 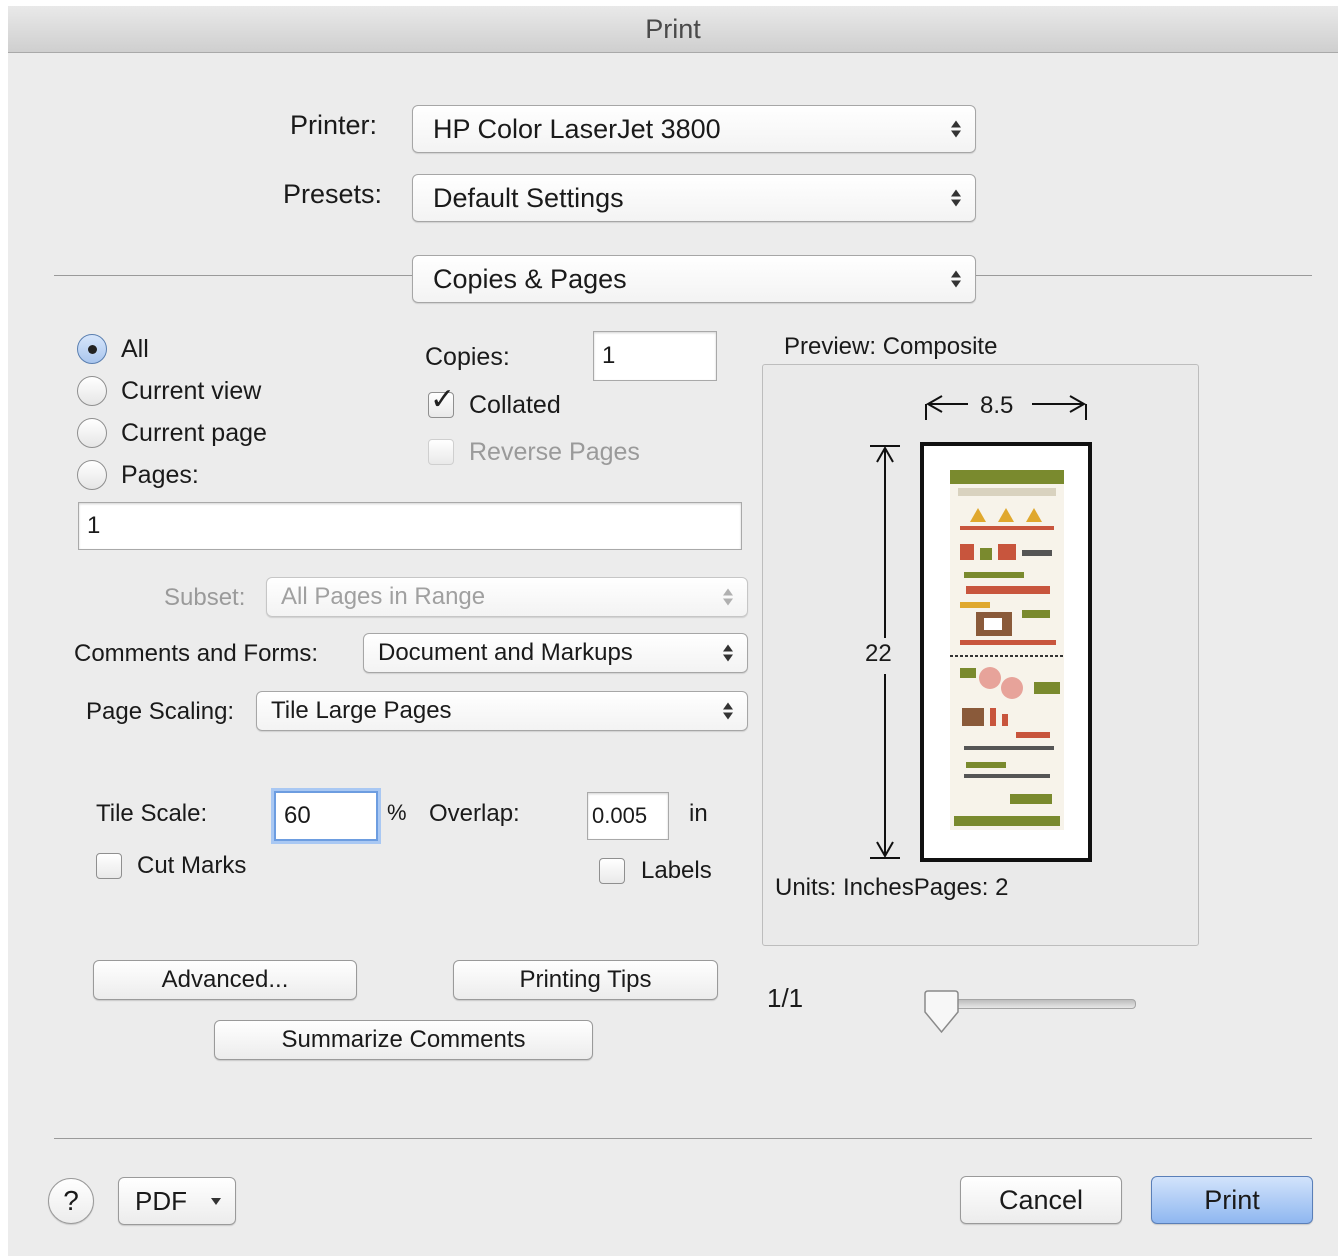 What do you see at coordinates (361, 710) in the screenshot?
I see `scaling-value: Tile Large Pages` at bounding box center [361, 710].